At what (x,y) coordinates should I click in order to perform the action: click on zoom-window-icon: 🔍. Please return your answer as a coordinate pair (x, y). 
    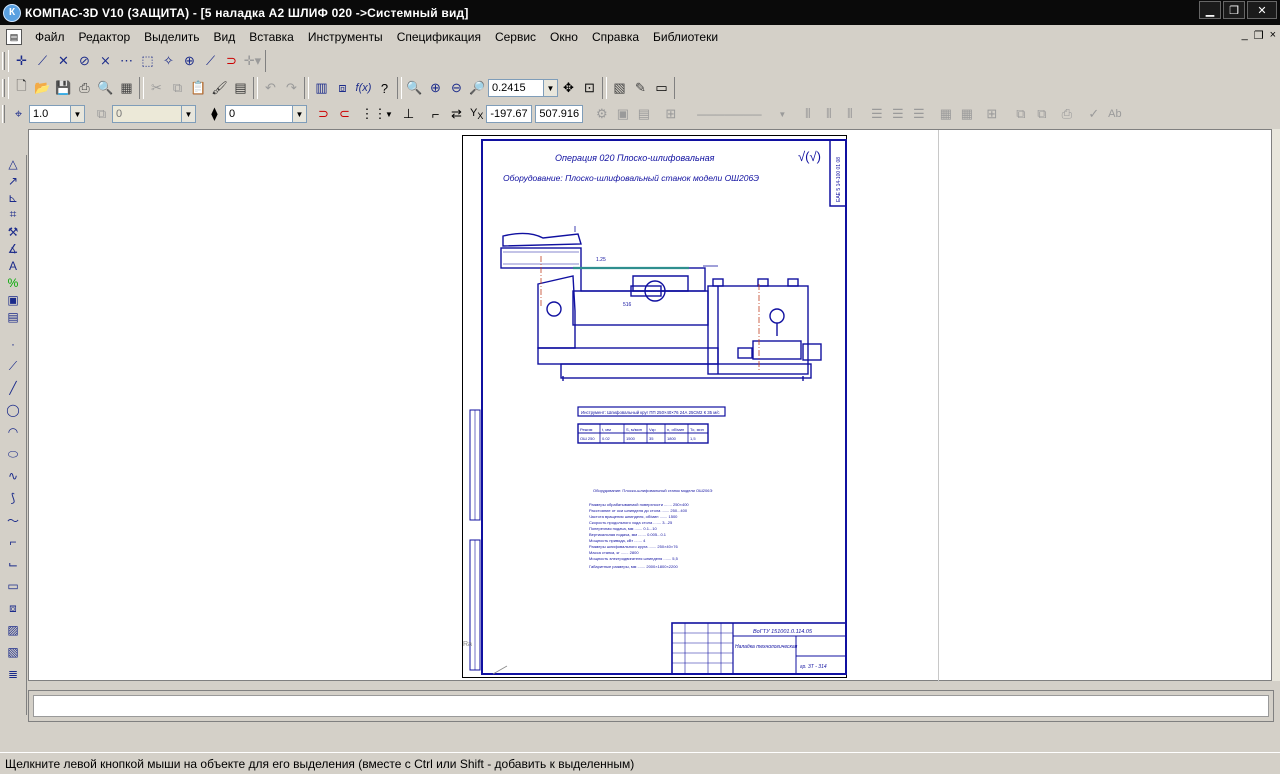
    Looking at the image, I should click on (414, 88).